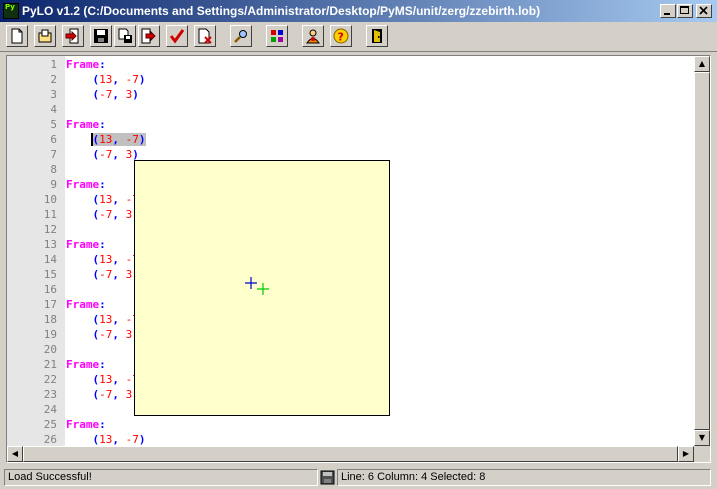  Describe the element at coordinates (357, 439) in the screenshot. I see `code-line: 26 (13, -7)` at that location.